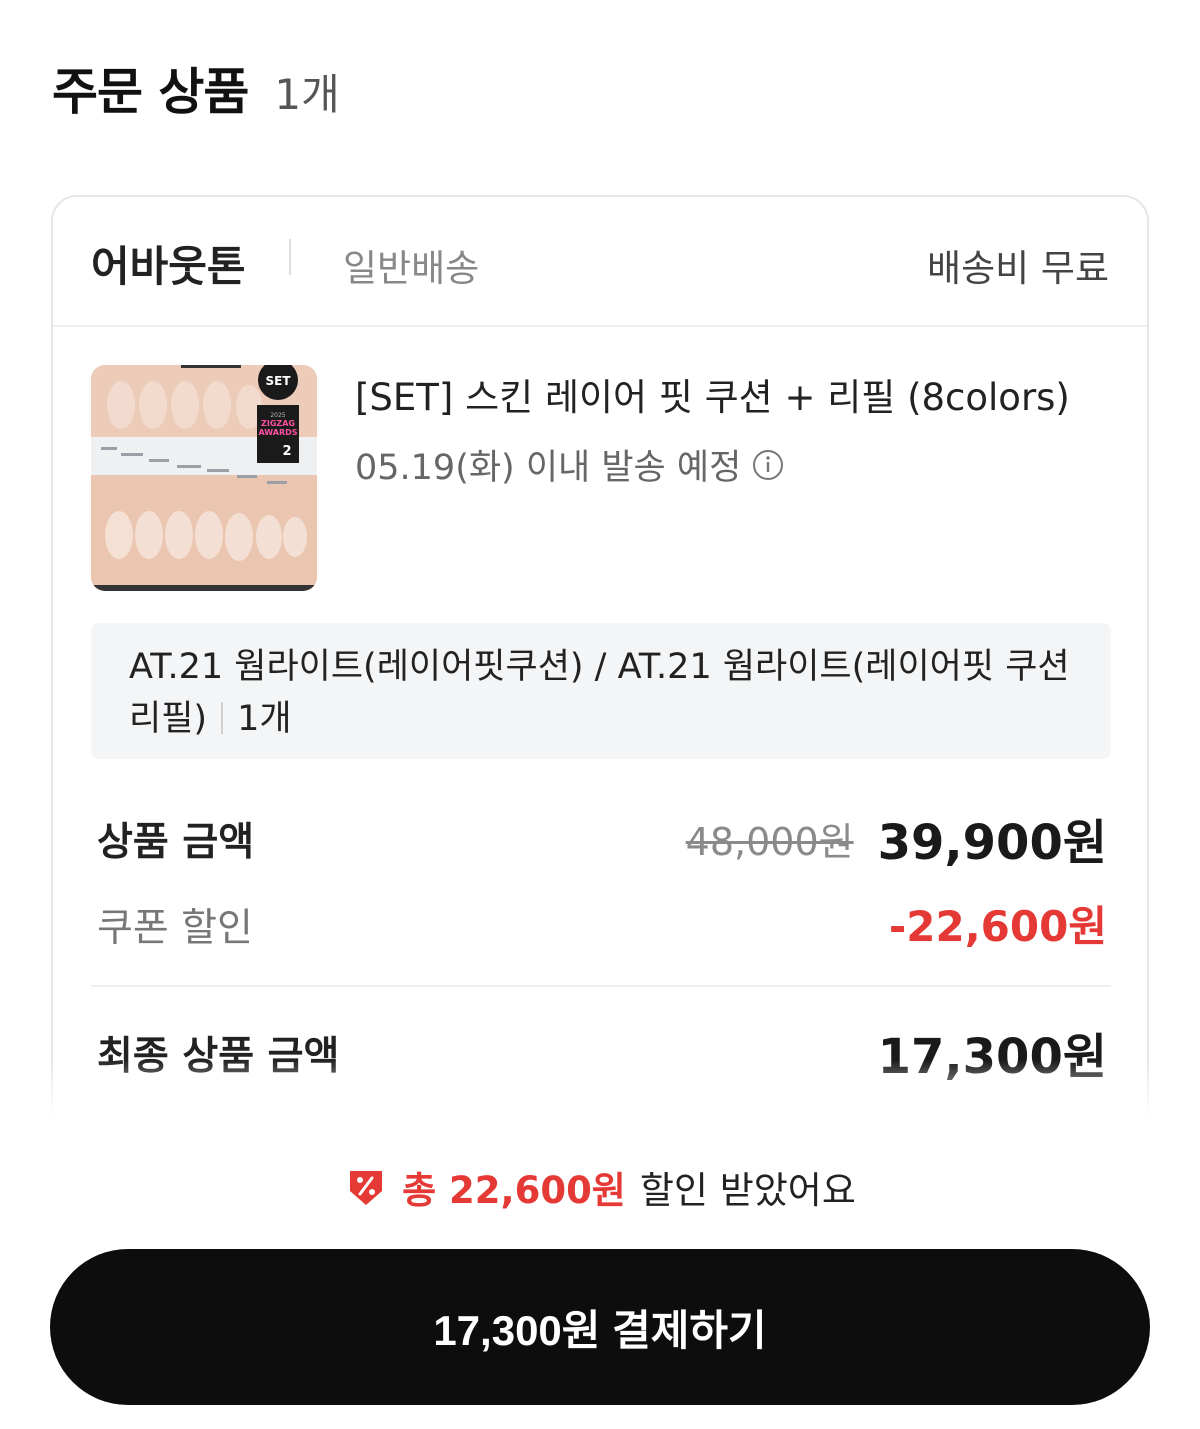  Describe the element at coordinates (768, 465) in the screenshot. I see `info-icon` at that location.